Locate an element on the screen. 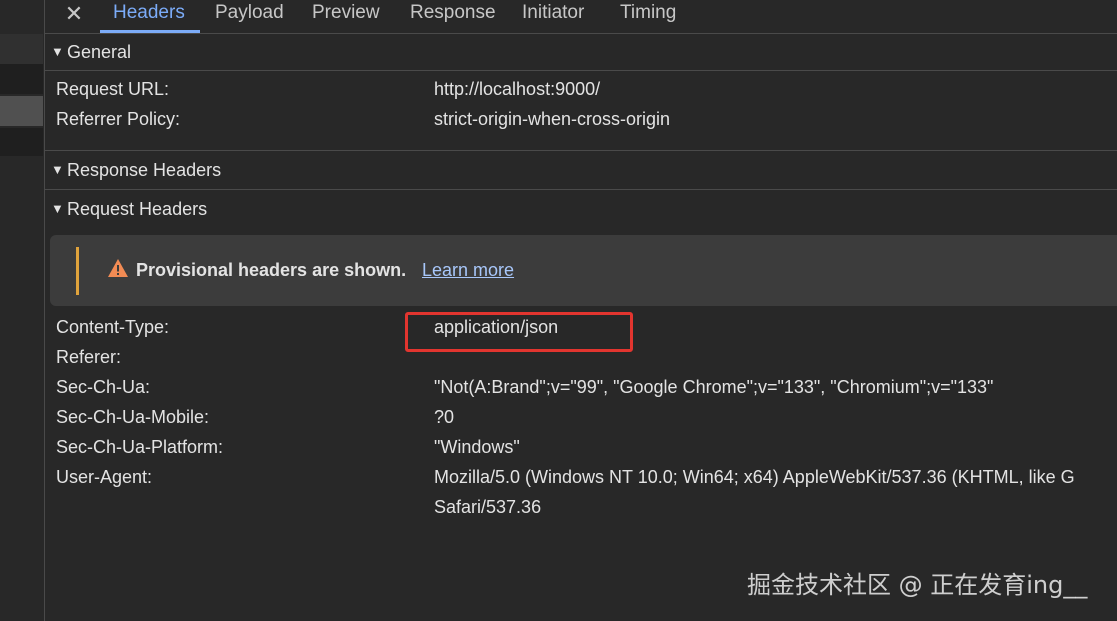  header-key: Referrer Policy: is located at coordinates (118, 119).